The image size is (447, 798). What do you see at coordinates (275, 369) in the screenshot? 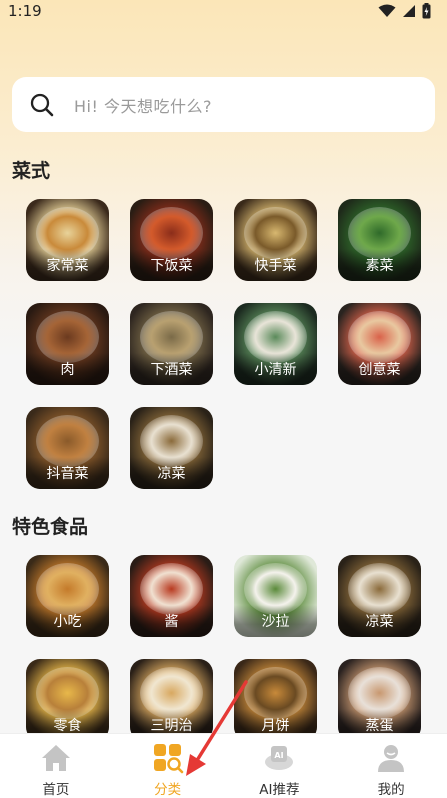
I see `category-tile-label: 小清新` at bounding box center [275, 369].